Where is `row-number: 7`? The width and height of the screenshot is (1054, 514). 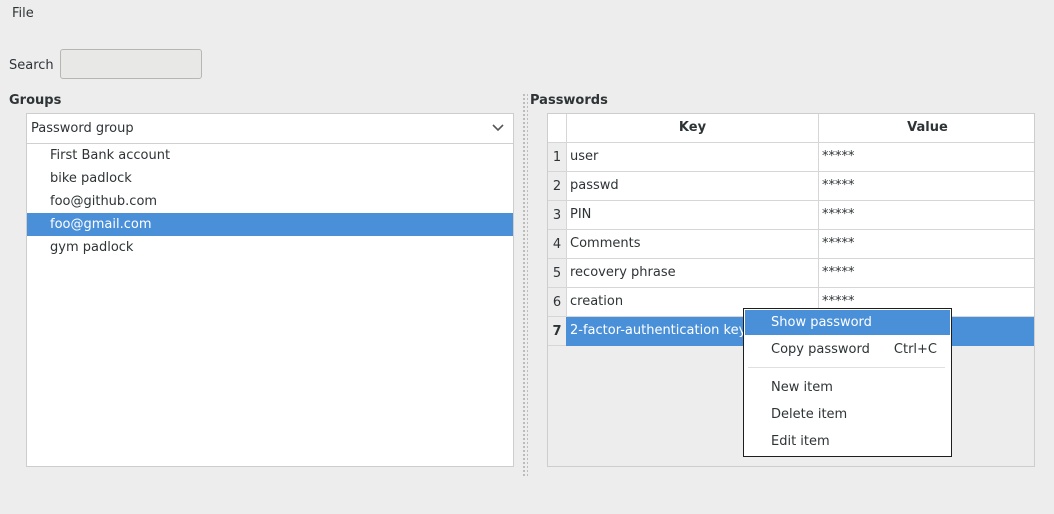 row-number: 7 is located at coordinates (557, 331).